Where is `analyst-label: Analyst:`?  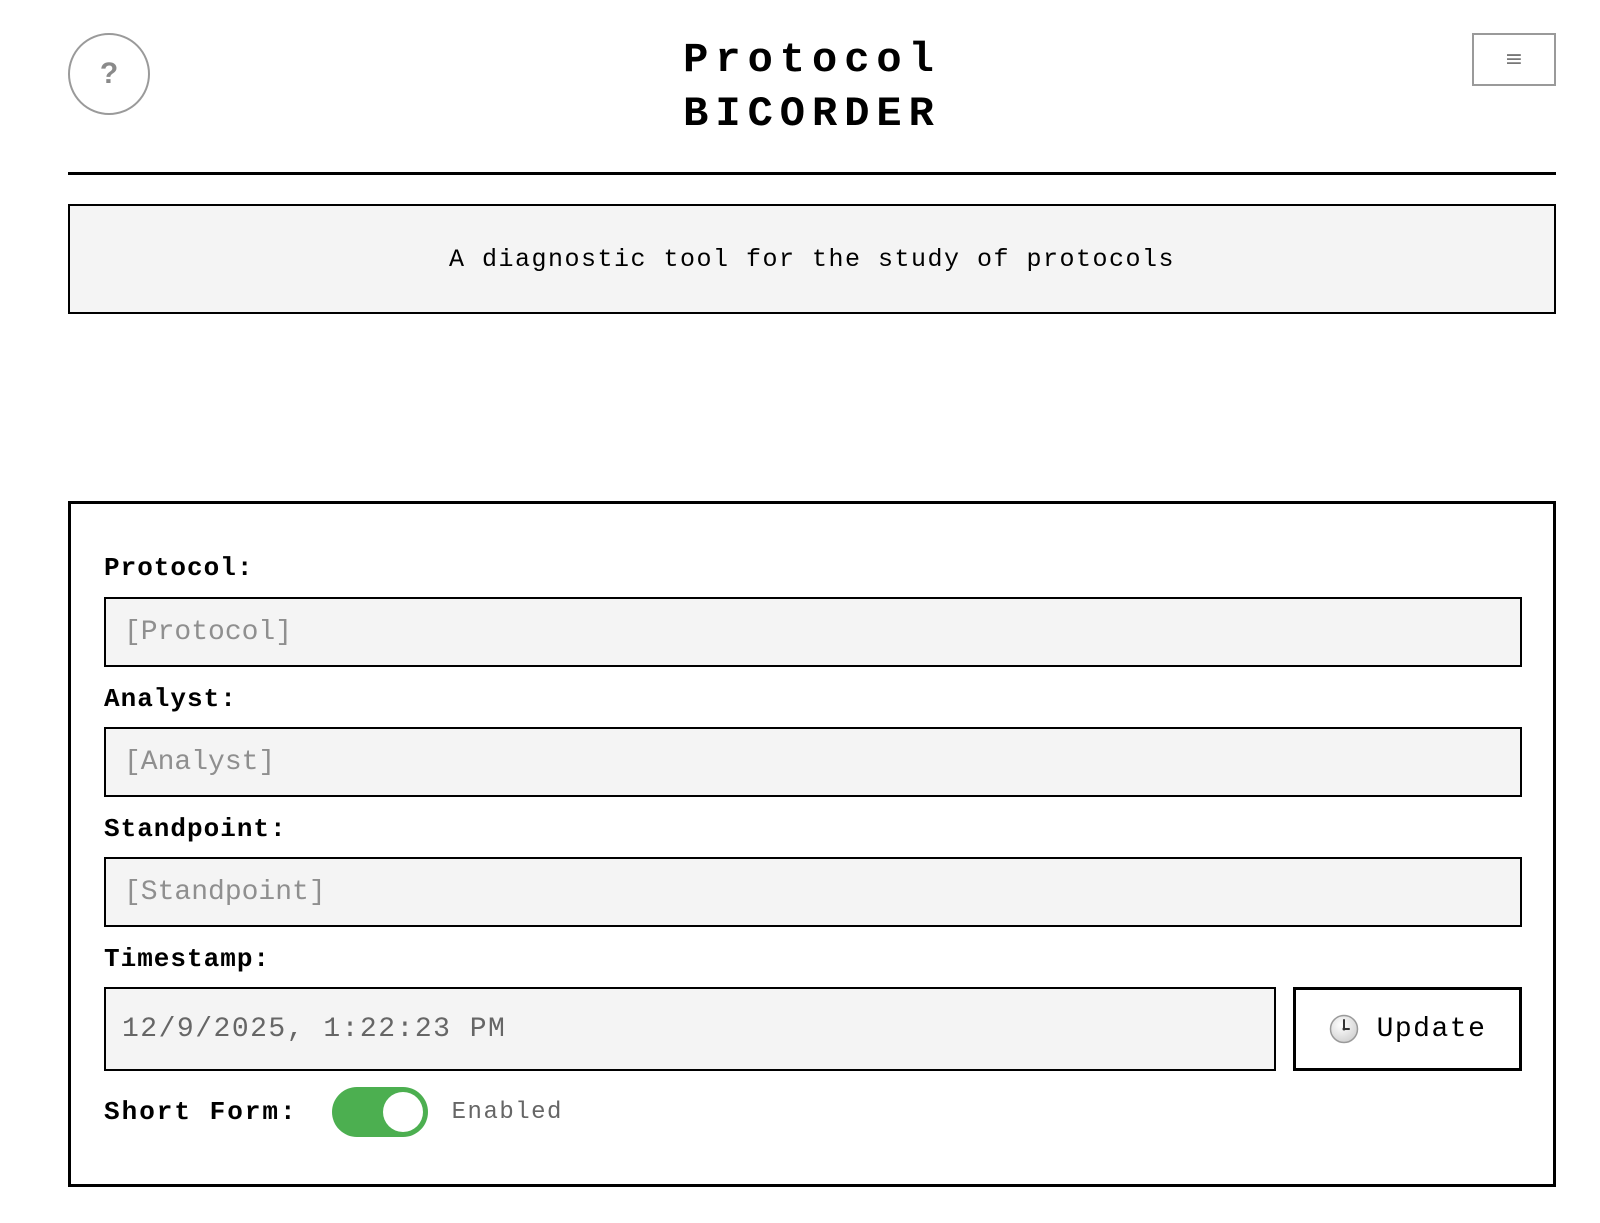 analyst-label: Analyst: is located at coordinates (170, 699).